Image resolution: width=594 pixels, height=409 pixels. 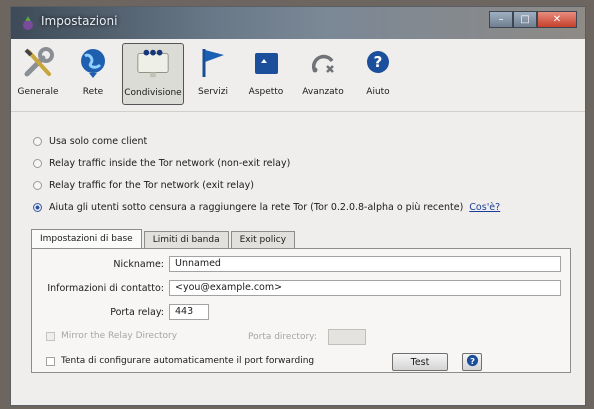 I want to click on onion-app-icon, so click(x=28, y=23).